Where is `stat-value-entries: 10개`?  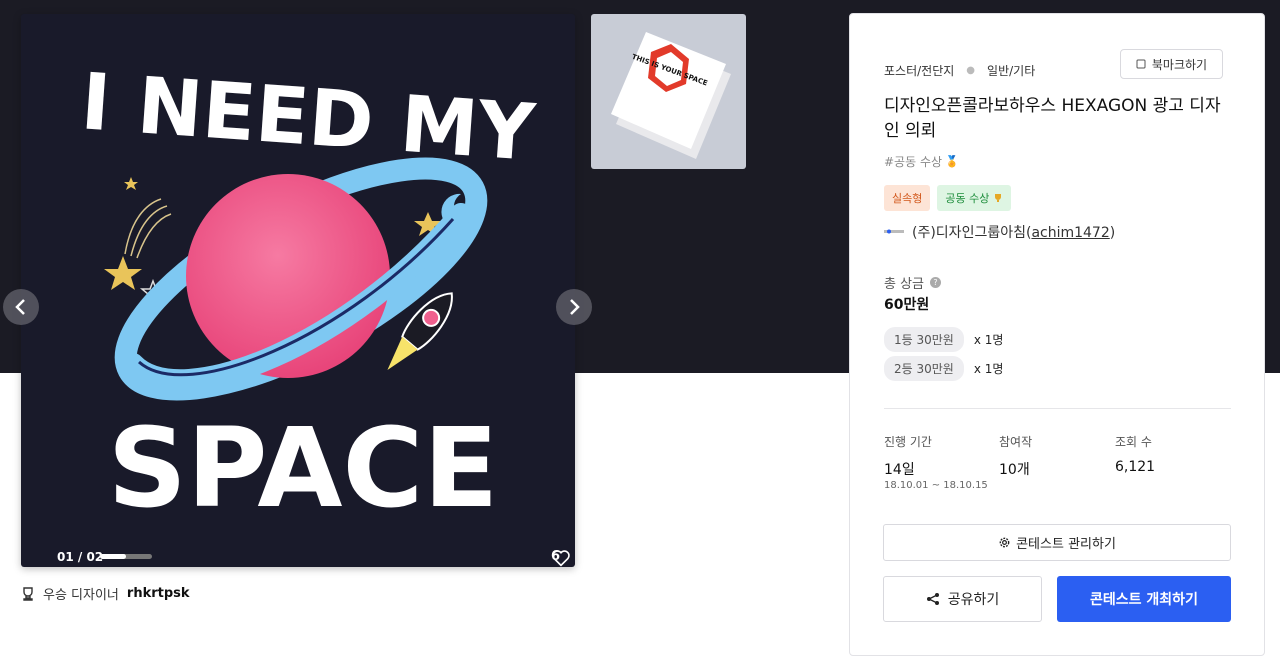
stat-value-entries: 10개 is located at coordinates (1014, 470).